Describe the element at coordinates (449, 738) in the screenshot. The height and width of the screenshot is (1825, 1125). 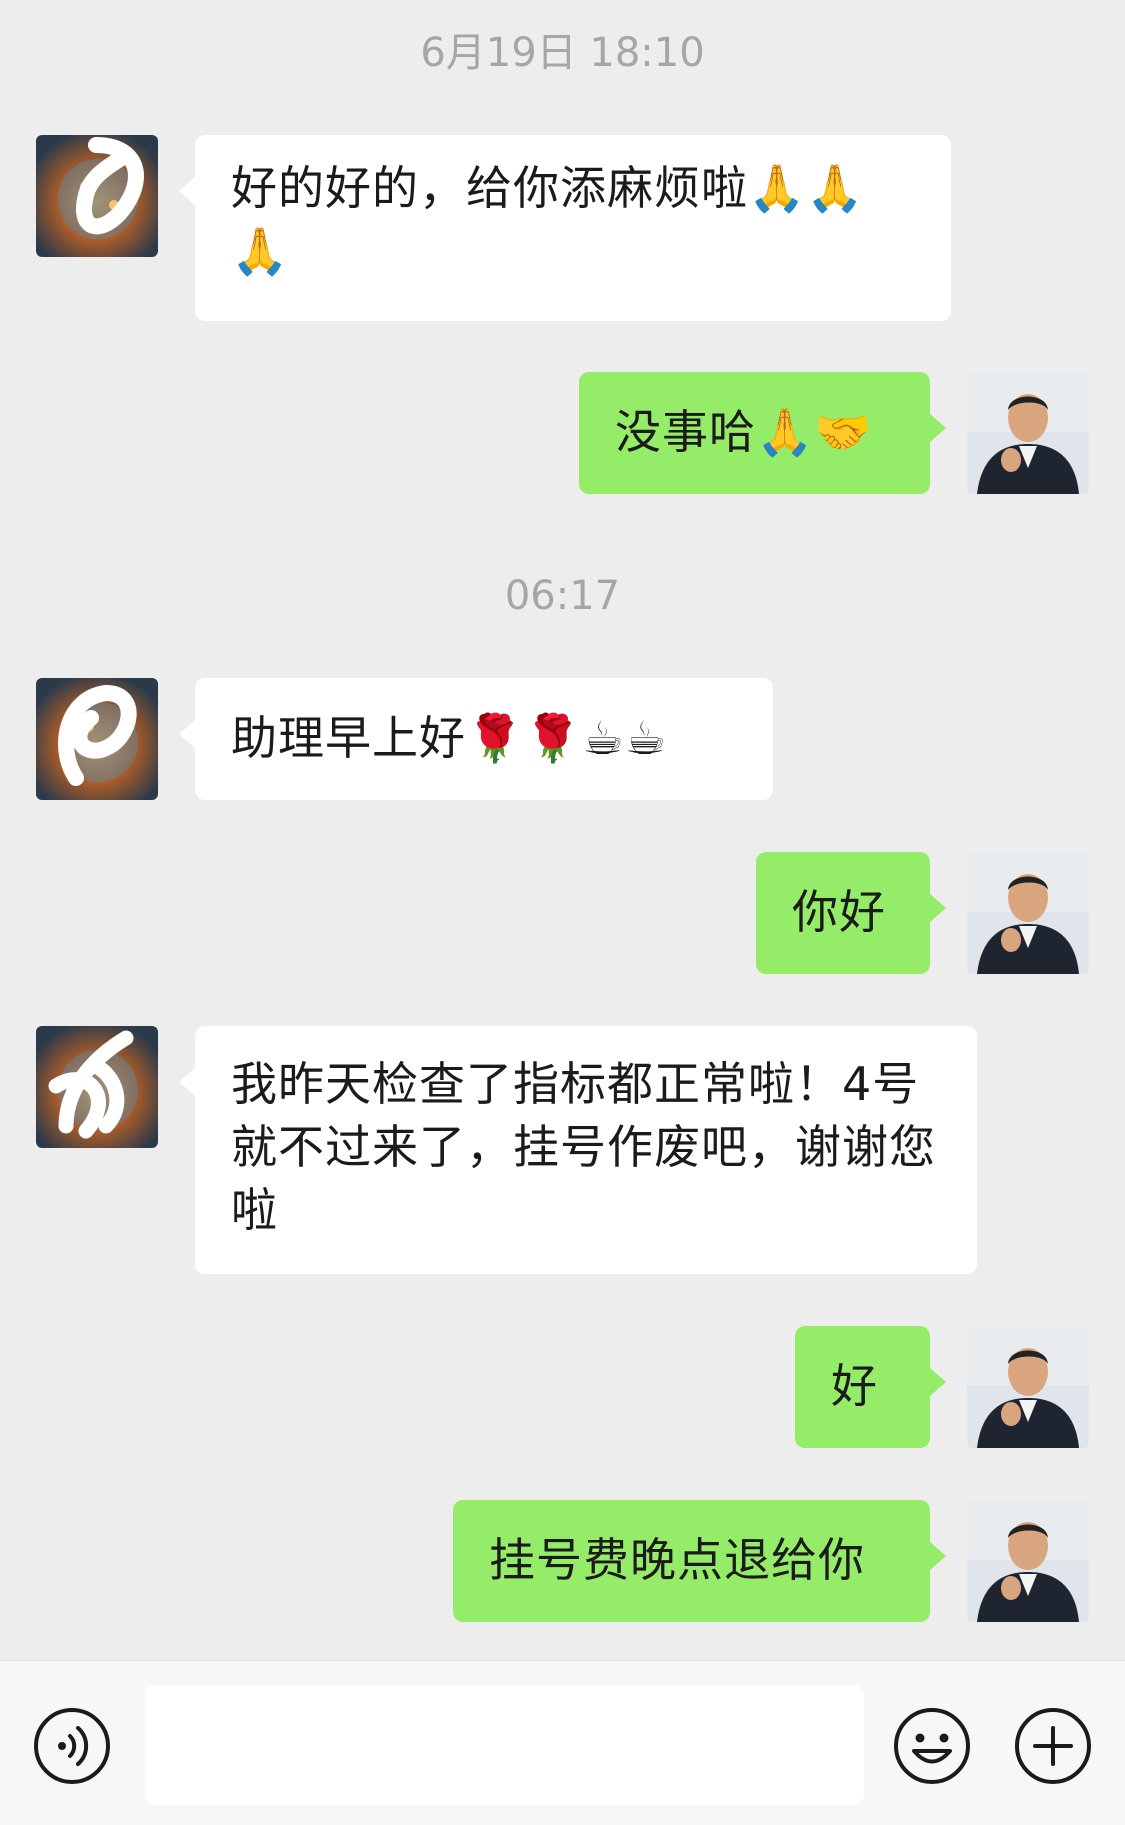
I see `message-text: 助理早上好🌹🌹☕☕` at that location.